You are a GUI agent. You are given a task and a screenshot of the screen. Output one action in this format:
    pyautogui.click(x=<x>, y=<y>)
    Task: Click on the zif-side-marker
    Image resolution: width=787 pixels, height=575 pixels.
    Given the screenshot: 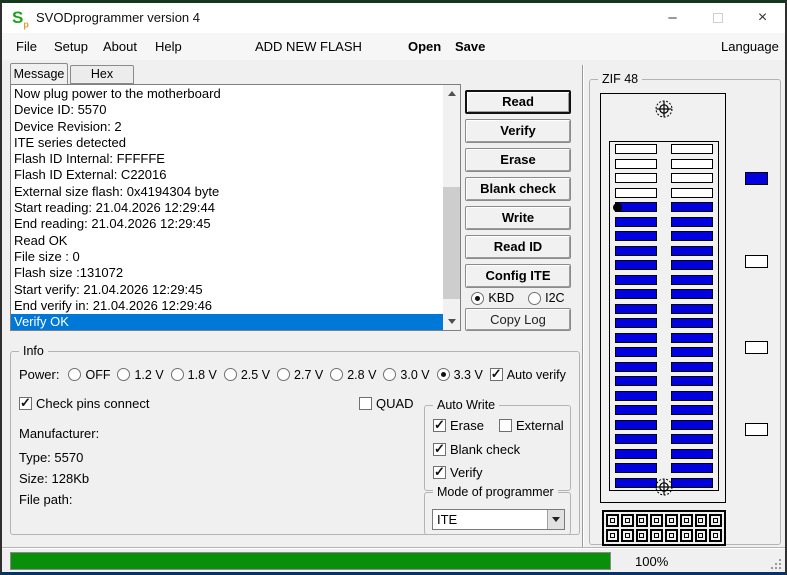 What is the action you would take?
    pyautogui.click(x=756, y=347)
    